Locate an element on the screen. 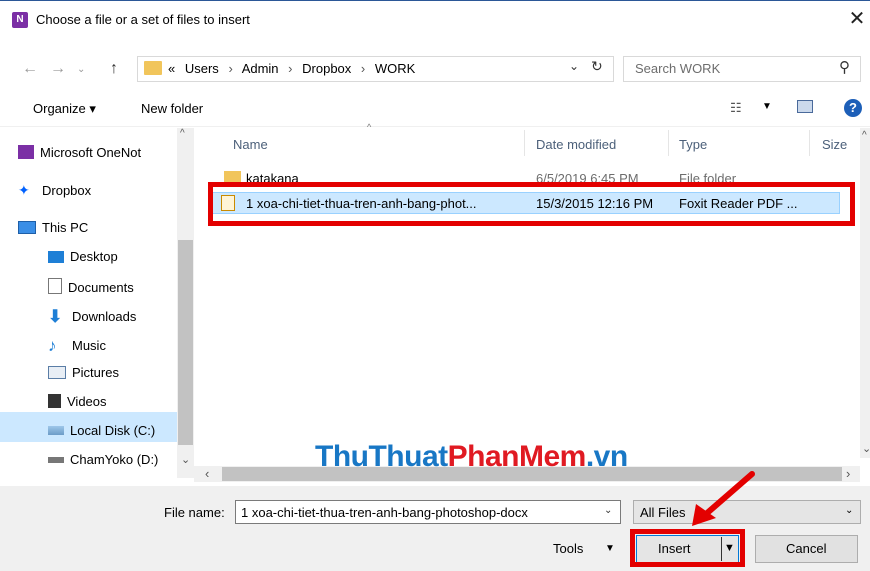  address-dropdown-icon: ⌄ is located at coordinates (574, 66).